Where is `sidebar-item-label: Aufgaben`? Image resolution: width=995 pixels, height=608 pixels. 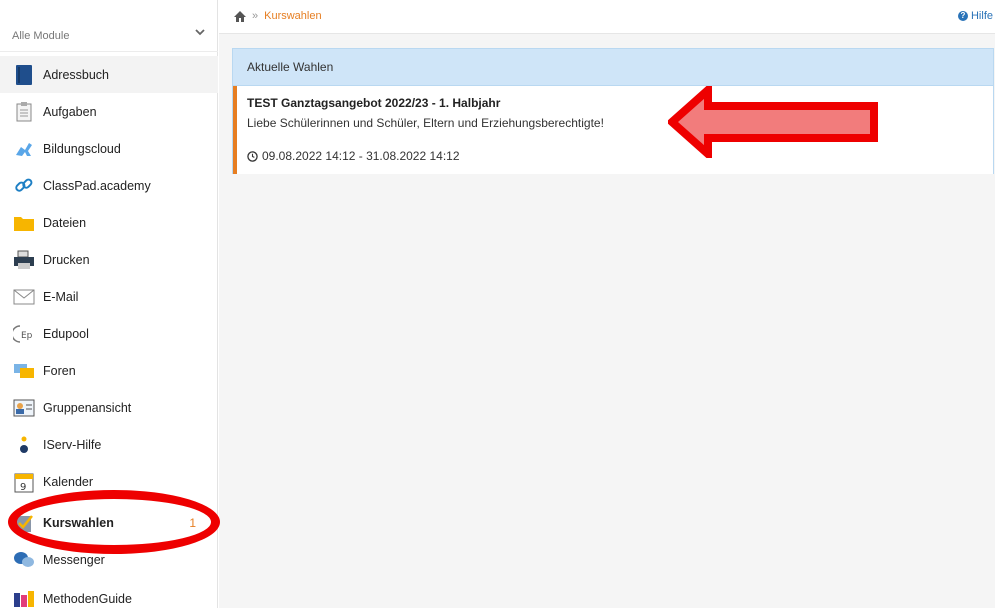
sidebar-item-label: Aufgaben is located at coordinates (70, 111).